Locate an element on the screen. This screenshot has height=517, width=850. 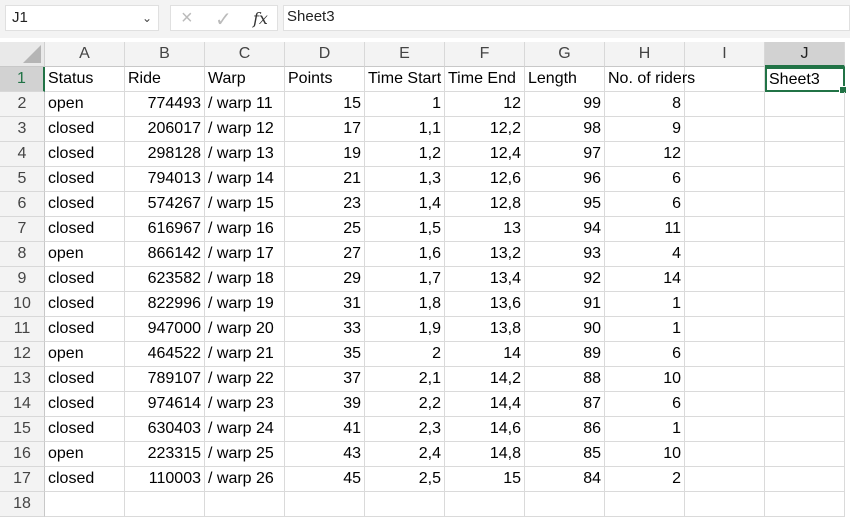
row-header-5: 5 is located at coordinates (22, 179).